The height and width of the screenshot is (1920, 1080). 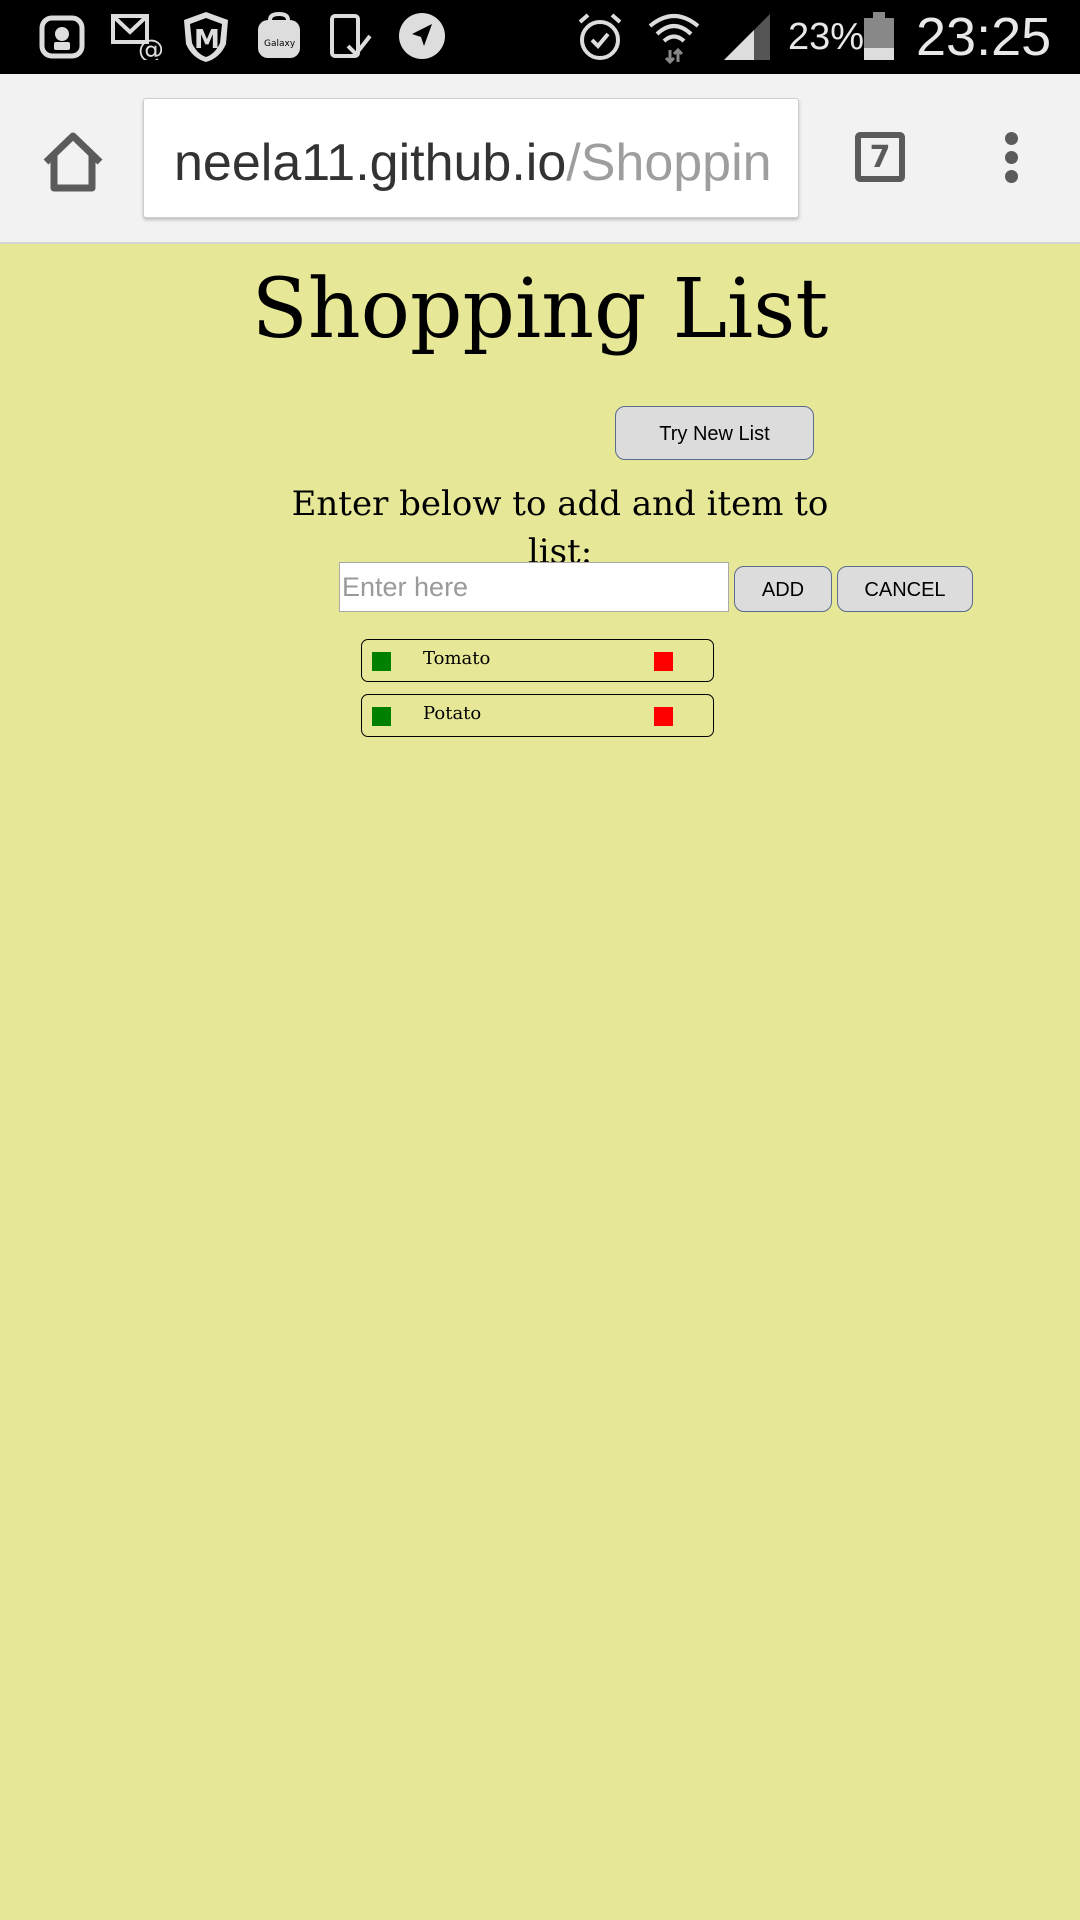 I want to click on battery-icon, so click(x=879, y=36).